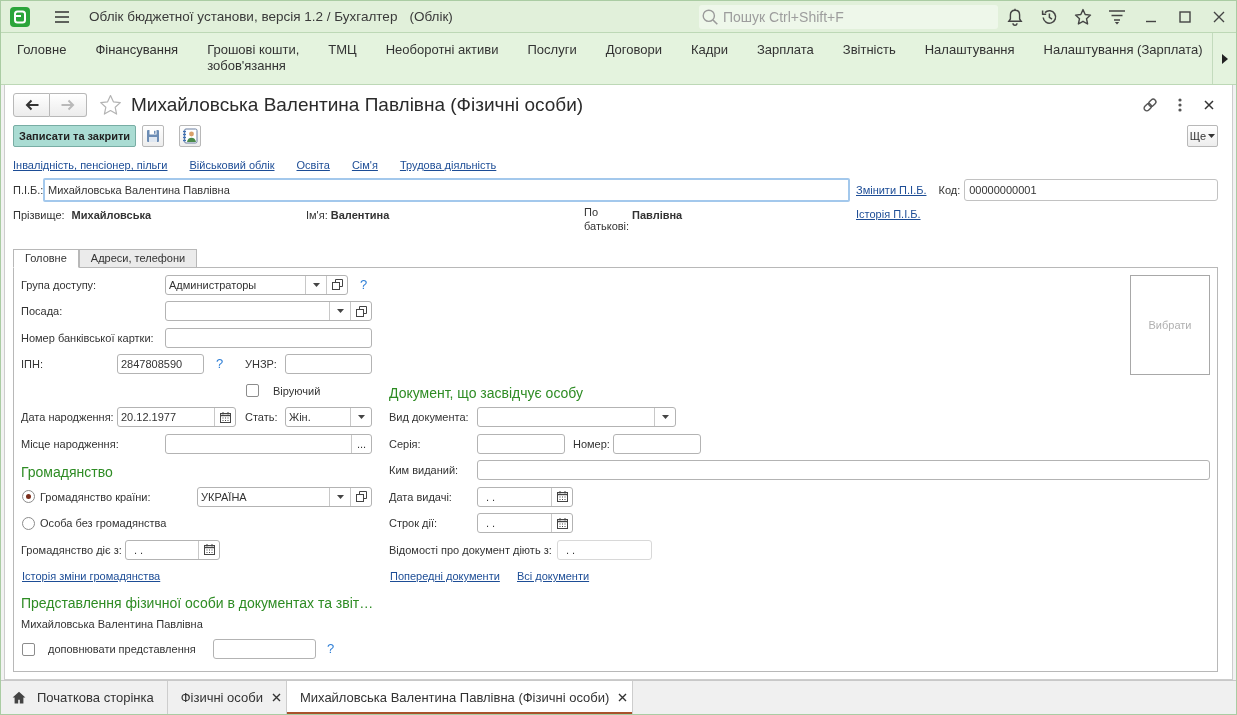 The width and height of the screenshot is (1237, 715). What do you see at coordinates (657, 215) in the screenshot?
I see `name-value: Павлівна` at bounding box center [657, 215].